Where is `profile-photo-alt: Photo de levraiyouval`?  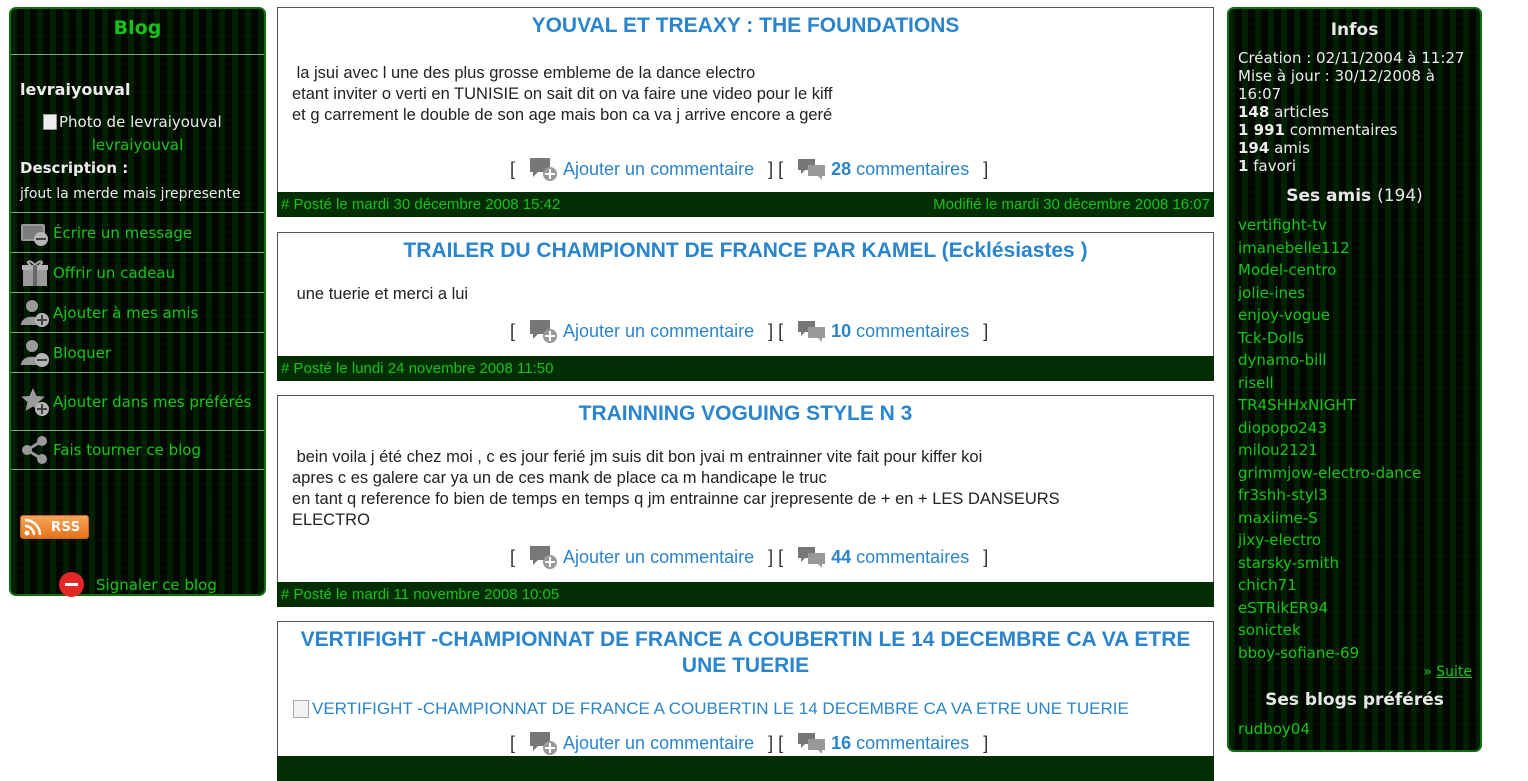
profile-photo-alt: Photo de levraiyouval is located at coordinates (140, 122).